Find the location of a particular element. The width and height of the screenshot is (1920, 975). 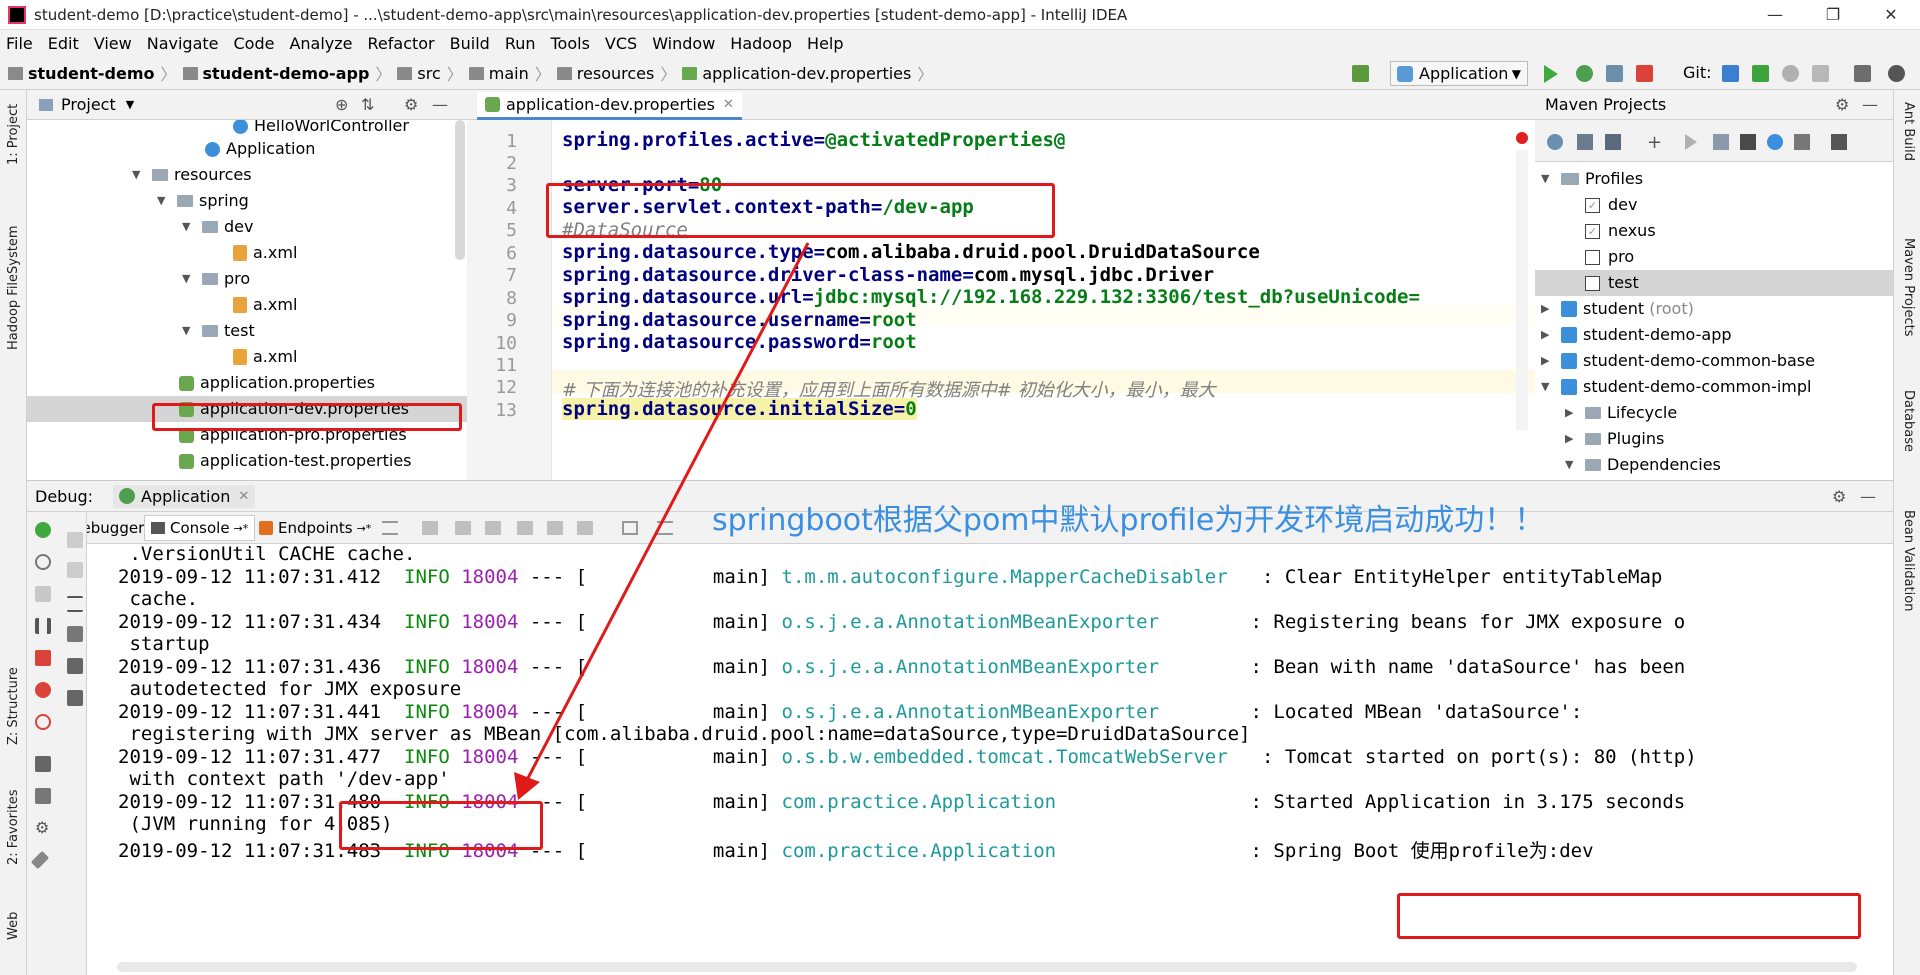

annotation-arrow is located at coordinates (662, 521).